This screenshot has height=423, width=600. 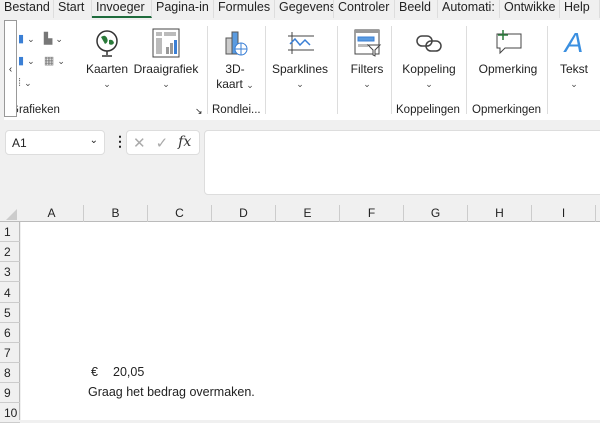 What do you see at coordinates (428, 110) in the screenshot?
I see `group-koppelingen: Koppelingen` at bounding box center [428, 110].